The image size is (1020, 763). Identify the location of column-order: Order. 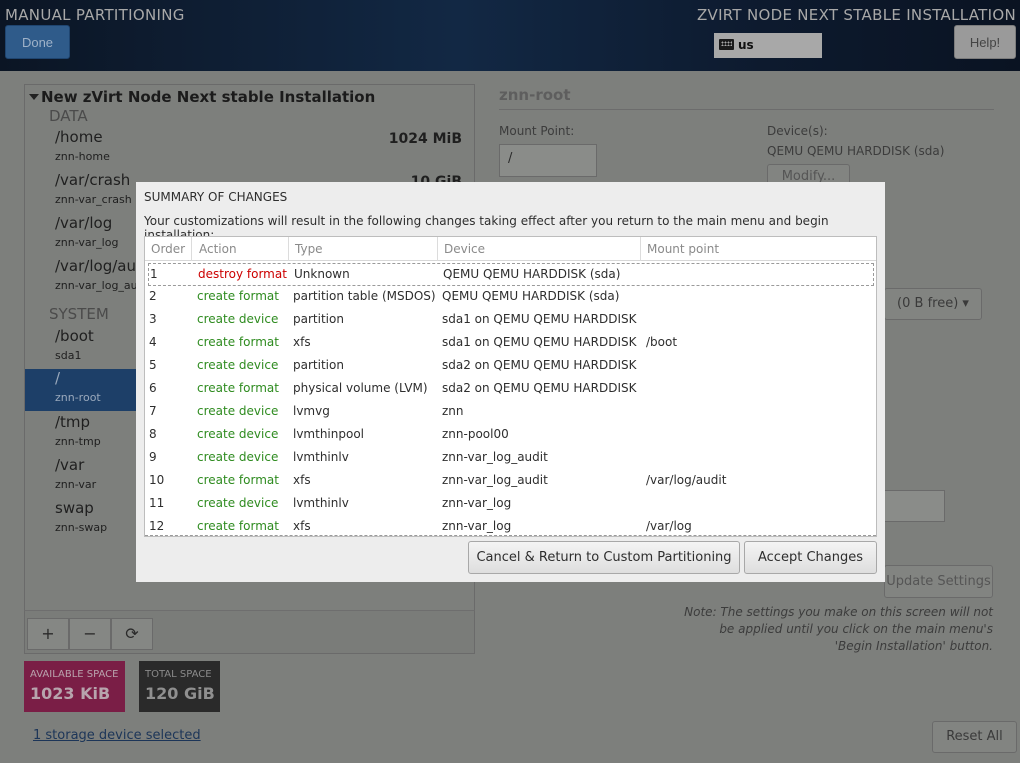
(168, 249).